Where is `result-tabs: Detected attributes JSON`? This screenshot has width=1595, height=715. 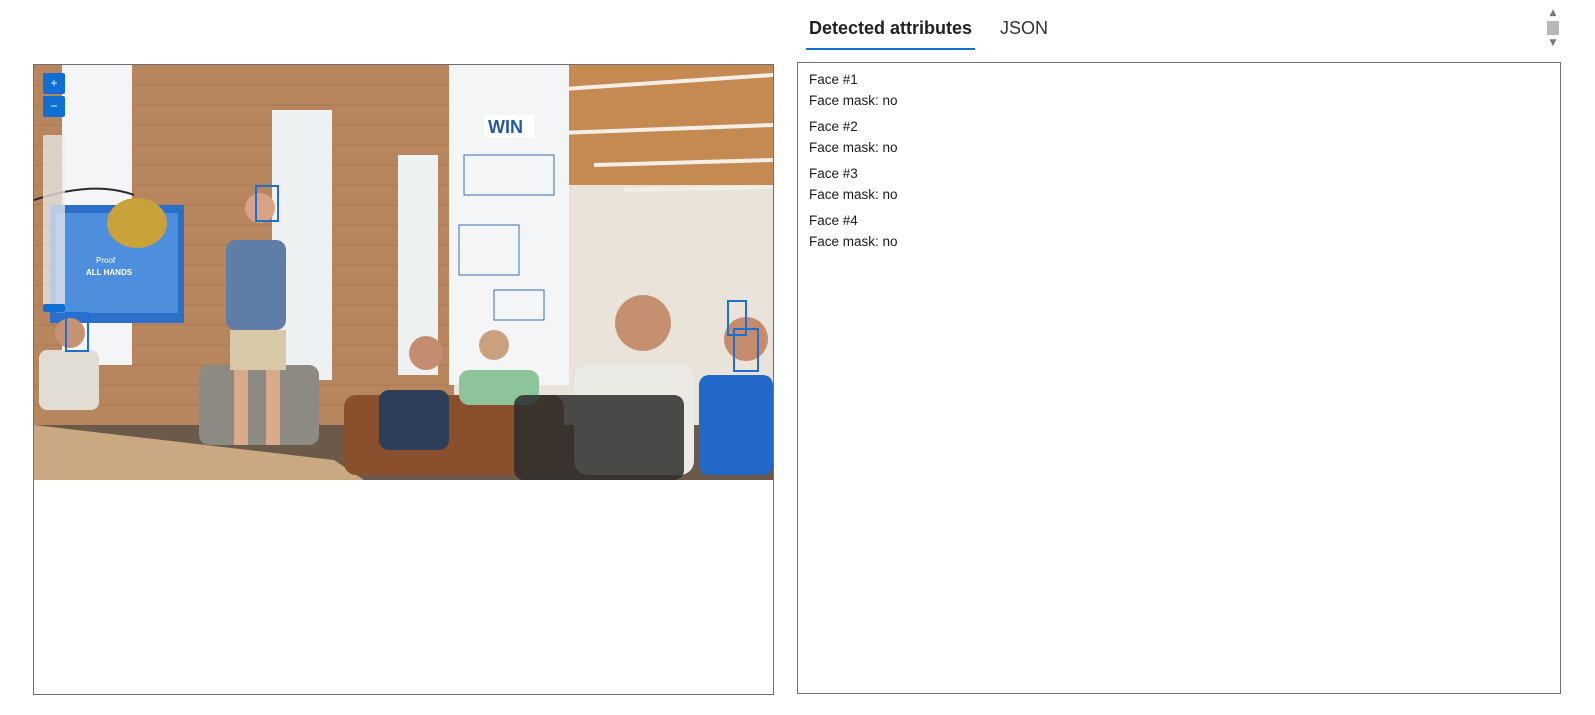 result-tabs: Detected attributes JSON is located at coordinates (939, 30).